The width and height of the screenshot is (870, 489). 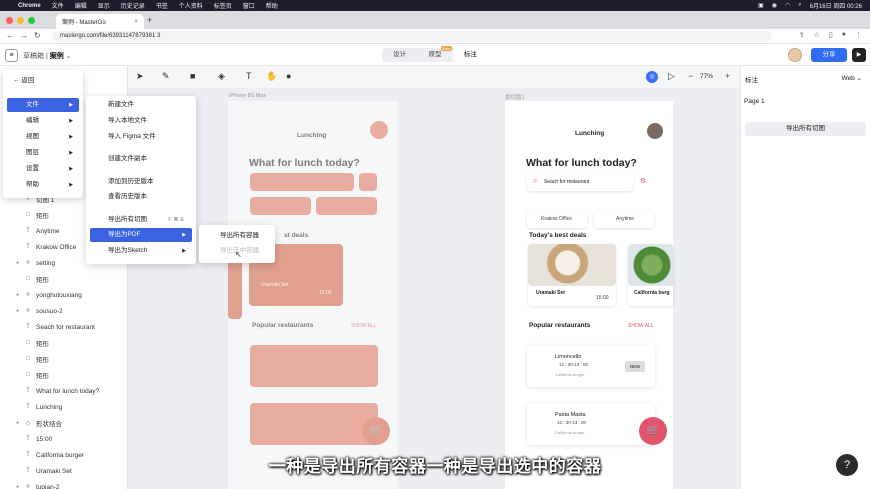 I want to click on avatar, so click(x=795, y=55).